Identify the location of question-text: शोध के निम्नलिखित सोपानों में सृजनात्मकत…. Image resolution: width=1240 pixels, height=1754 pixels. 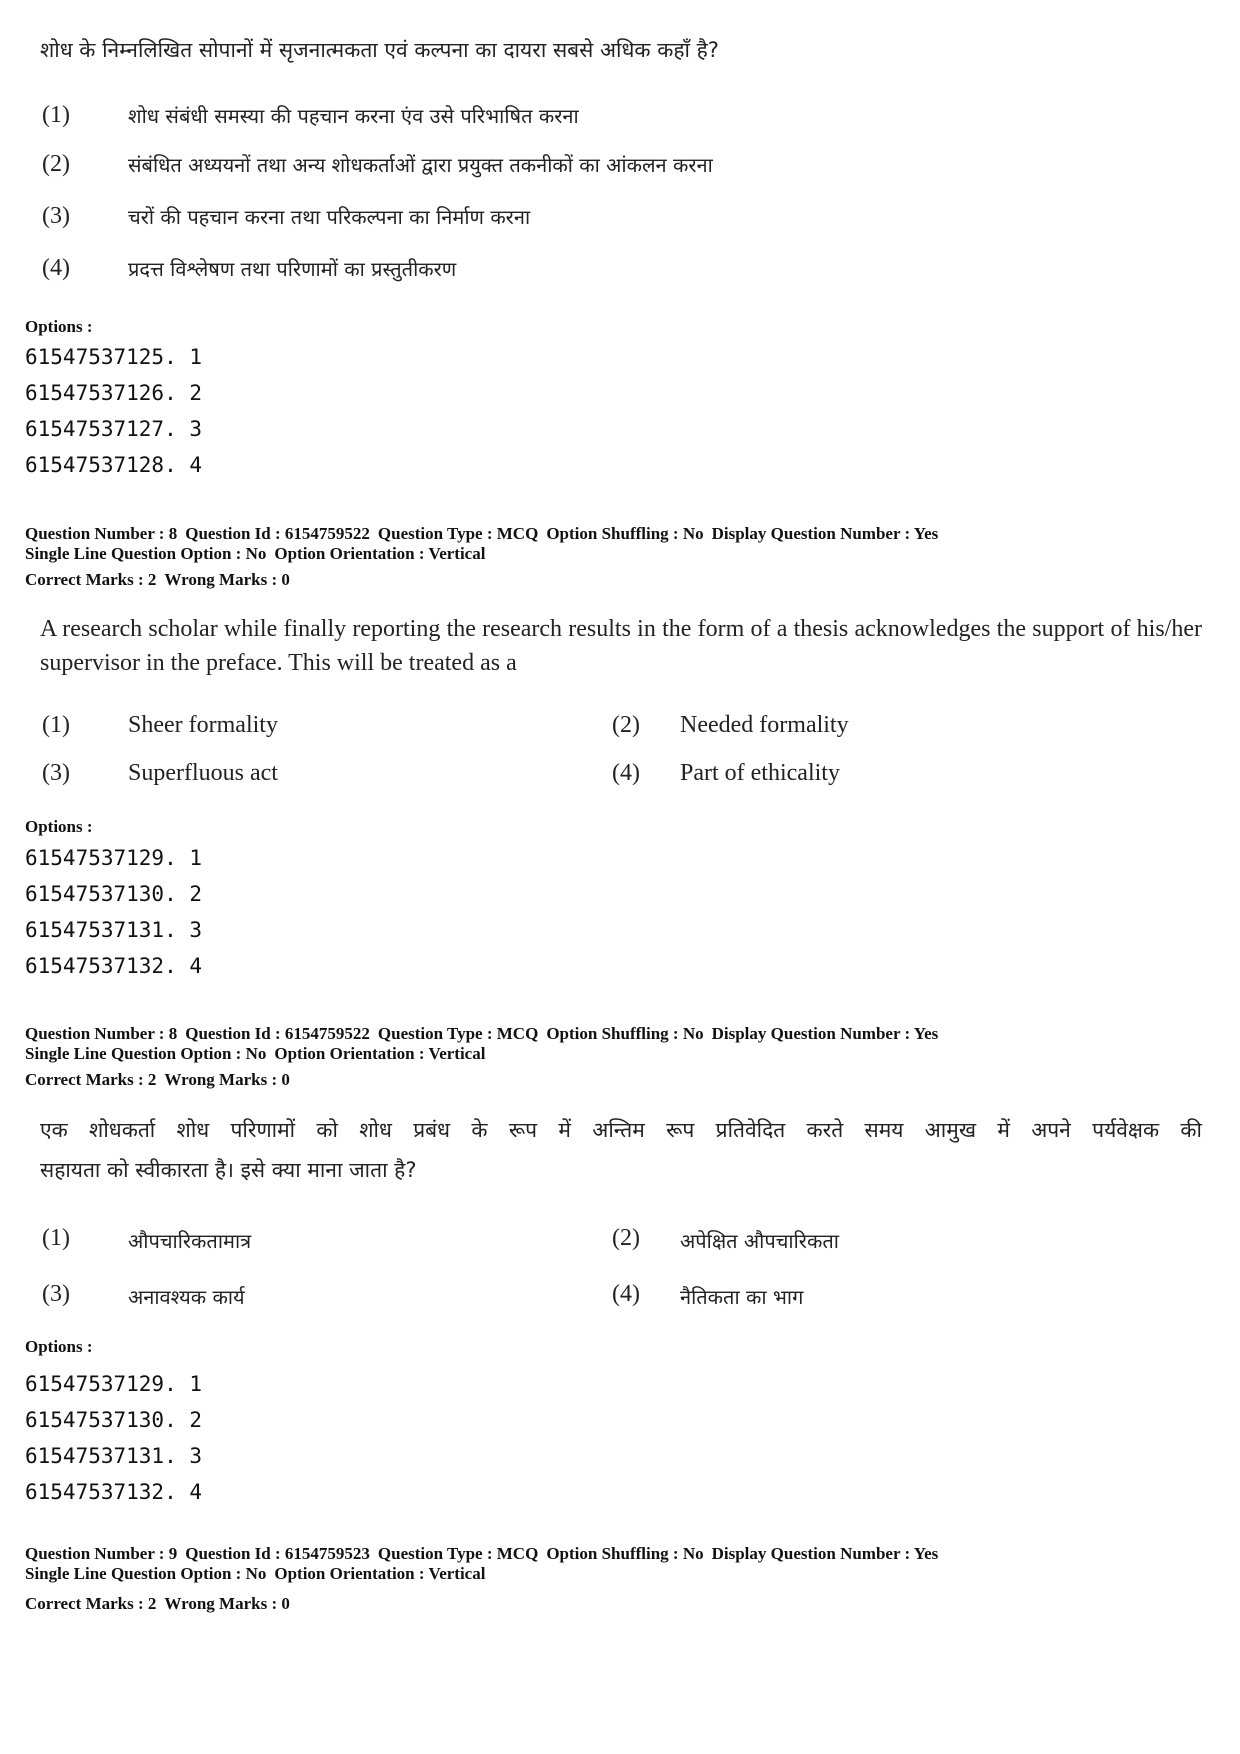
(379, 50).